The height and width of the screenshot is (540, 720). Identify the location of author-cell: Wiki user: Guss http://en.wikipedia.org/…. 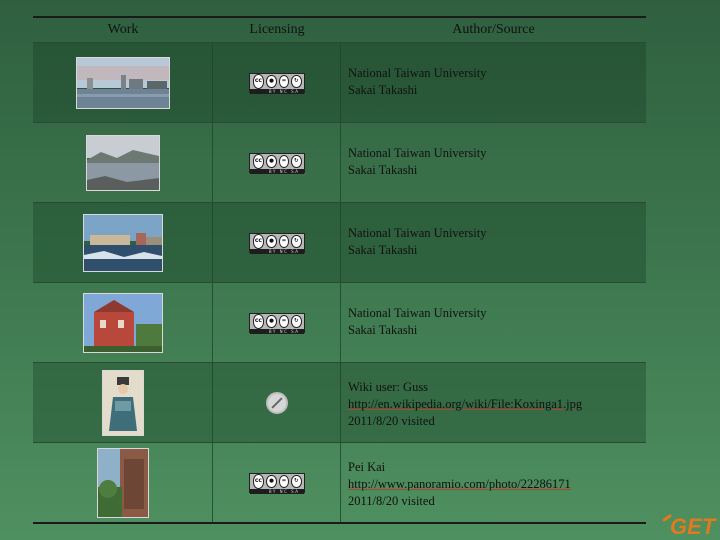
(493, 402).